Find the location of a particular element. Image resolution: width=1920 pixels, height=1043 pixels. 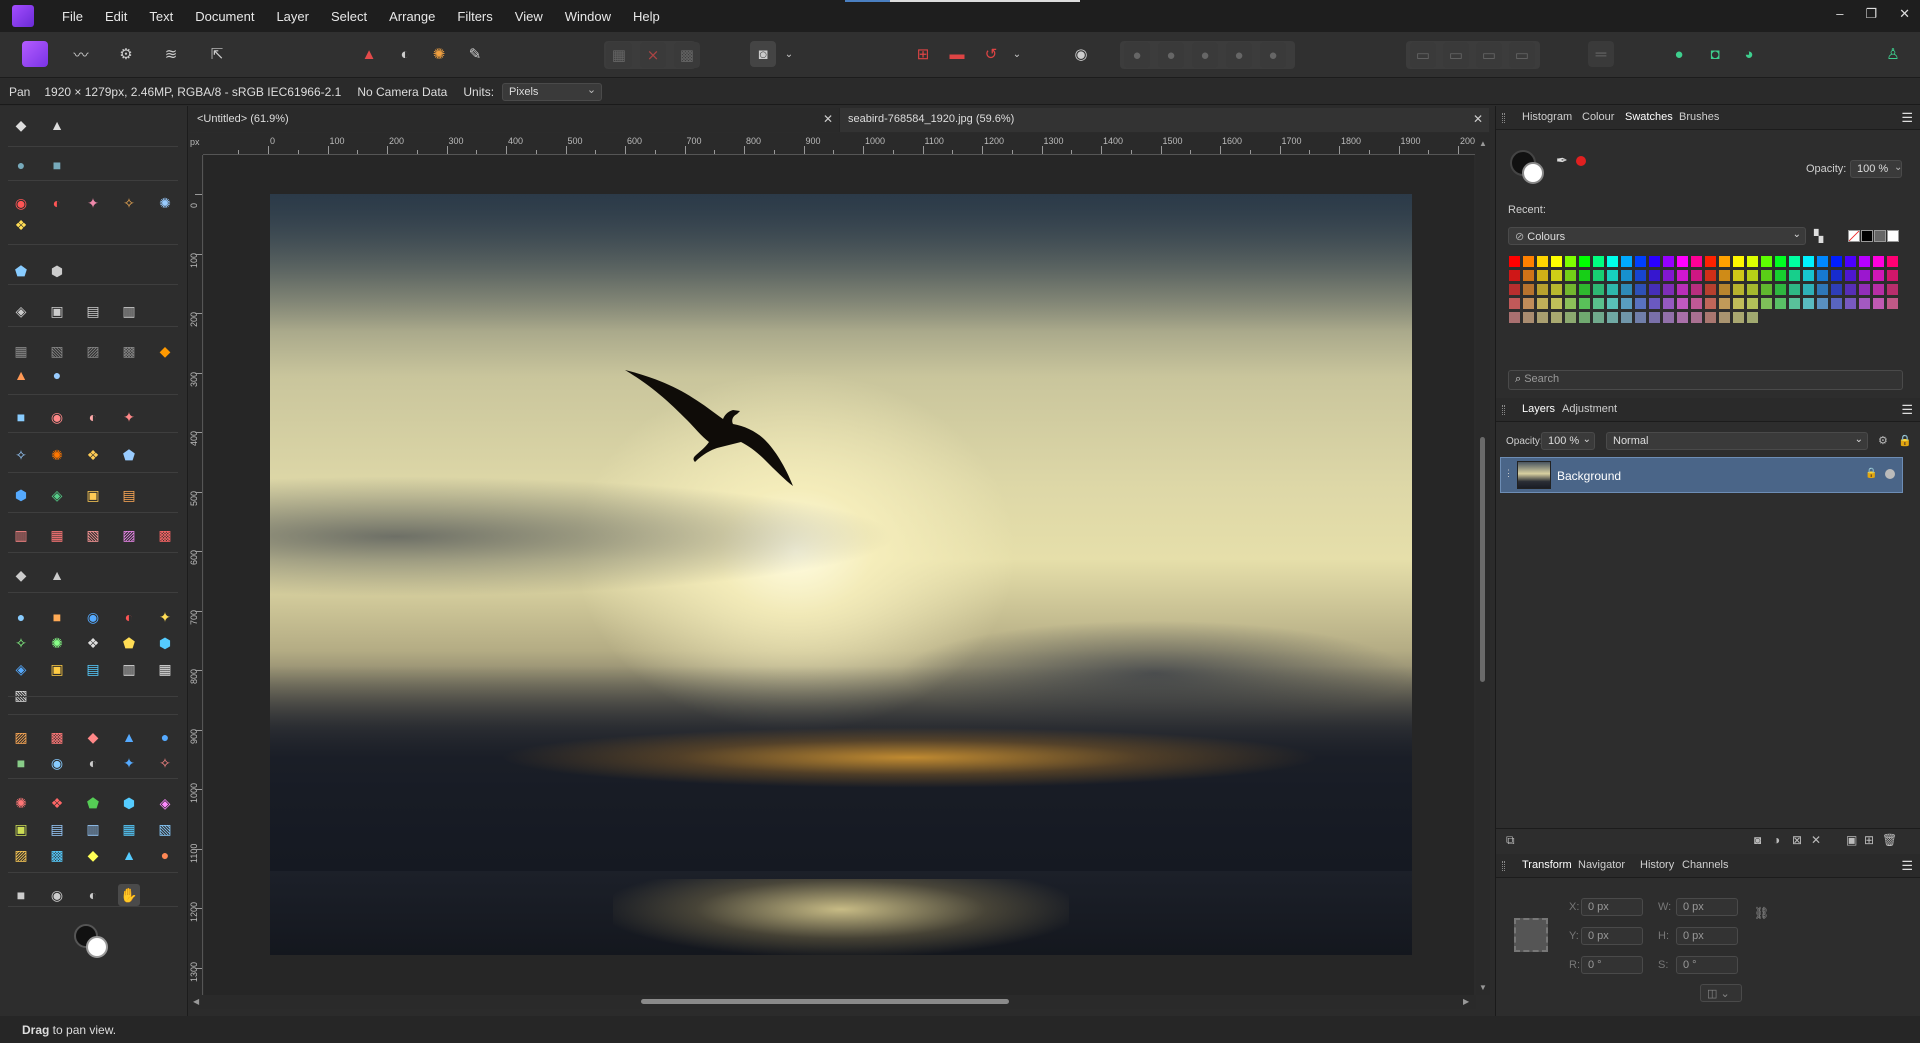

panel-grip-icon is located at coordinates (1503, 866).